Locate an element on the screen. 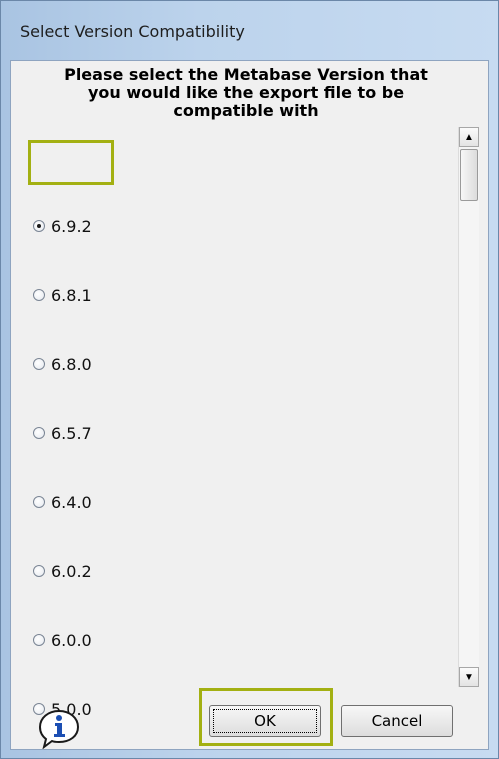 The height and width of the screenshot is (759, 499). prompt-line-3: compatible with is located at coordinates (246, 110).